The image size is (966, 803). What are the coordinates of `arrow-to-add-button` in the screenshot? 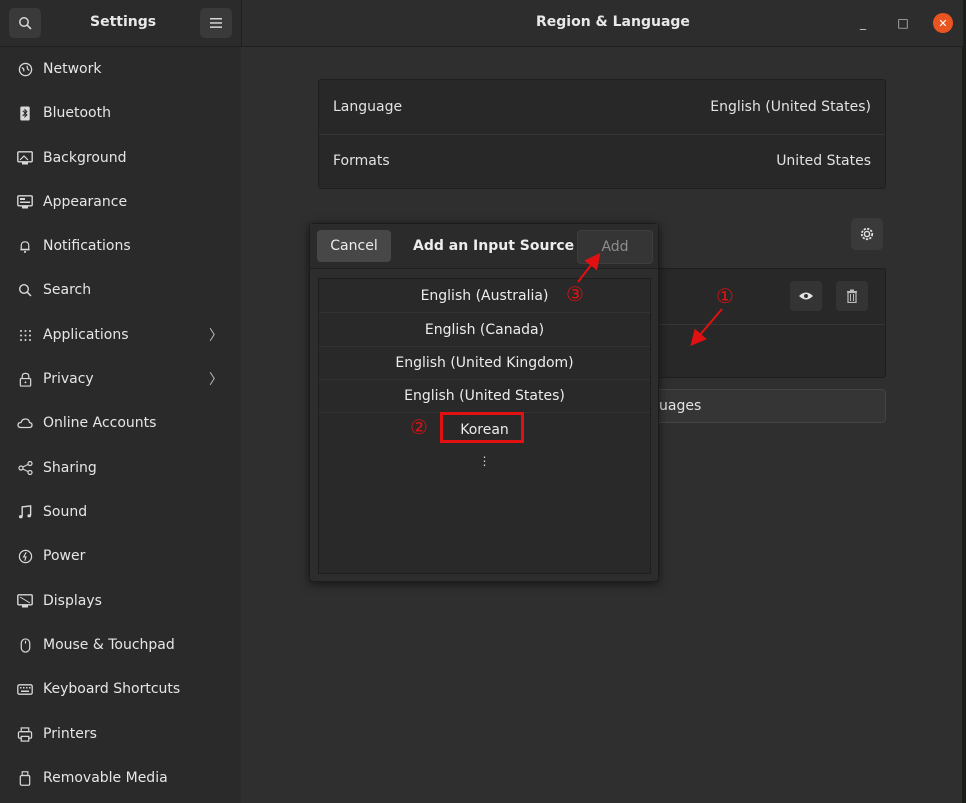 It's located at (589, 267).